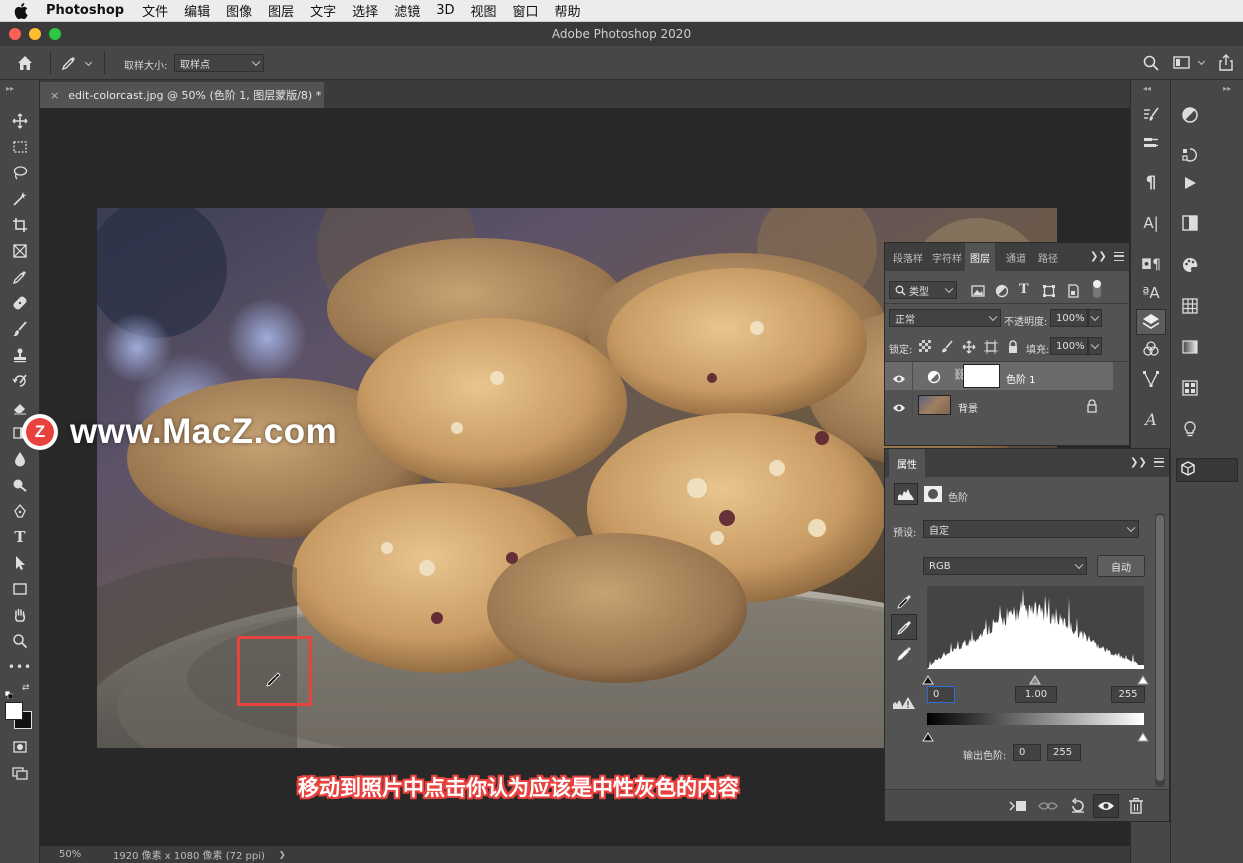 Image resolution: width=1243 pixels, height=863 pixels. Describe the element at coordinates (20, 121) in the screenshot. I see `move-tool-icon` at that location.